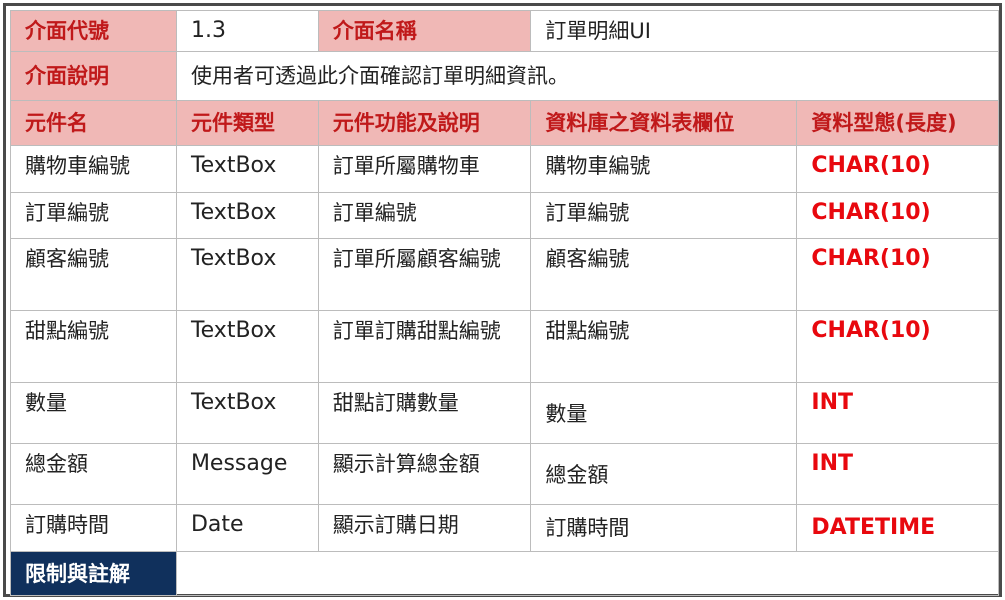 The image size is (1005, 600). Describe the element at coordinates (93, 346) in the screenshot. I see `cell-component-name: 甜點編號` at that location.